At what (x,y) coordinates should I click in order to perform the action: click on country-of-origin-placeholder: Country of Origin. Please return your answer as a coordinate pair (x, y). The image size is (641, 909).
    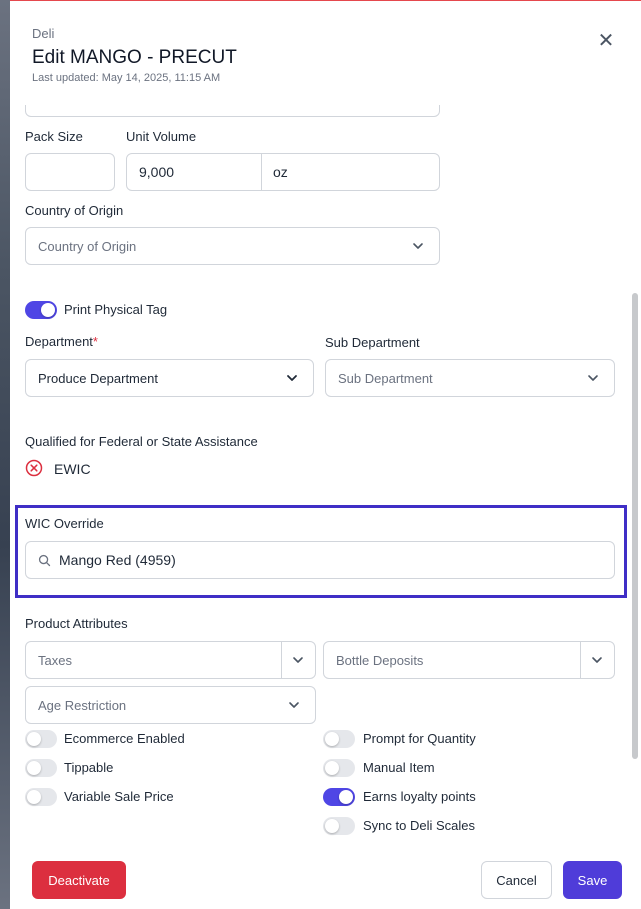
    Looking at the image, I should click on (87, 246).